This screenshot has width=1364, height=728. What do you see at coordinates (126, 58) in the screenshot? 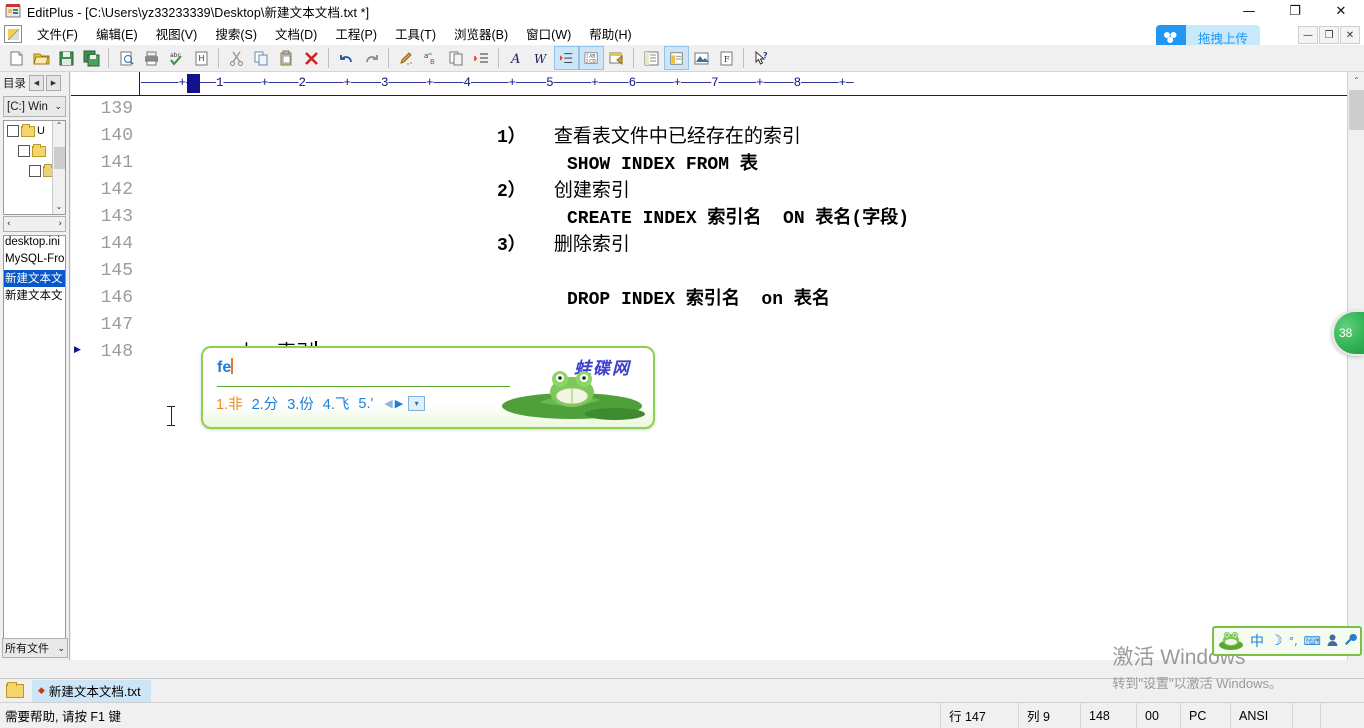
I see `print-preview-icon` at bounding box center [126, 58].